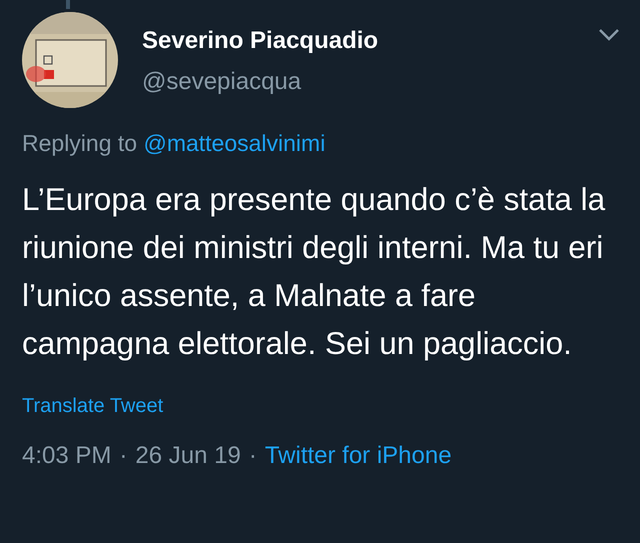 This screenshot has height=543, width=640. I want to click on author-handle: @sevepiacqua, so click(222, 82).